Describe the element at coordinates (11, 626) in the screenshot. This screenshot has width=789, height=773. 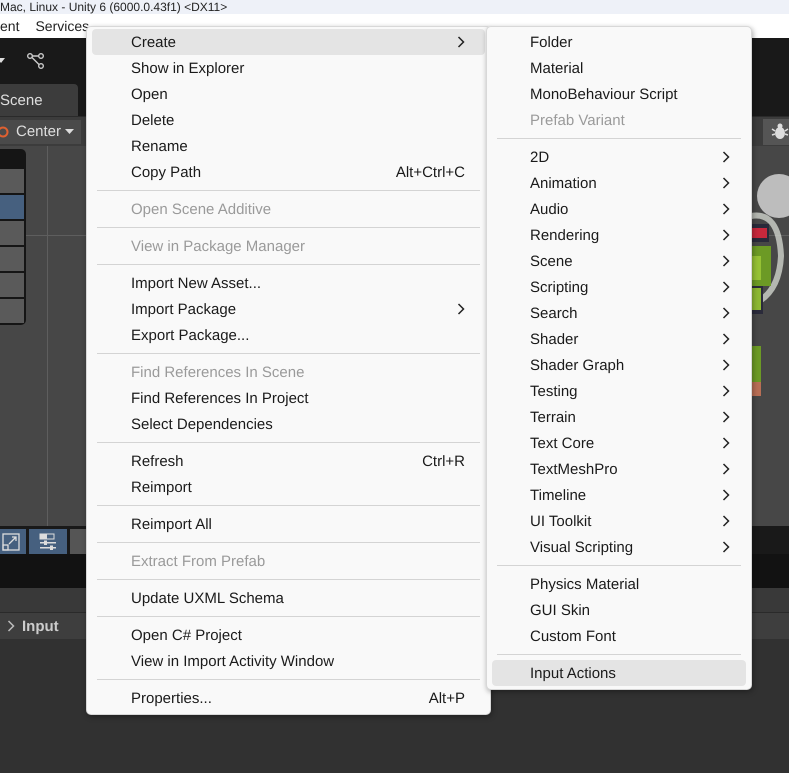
I see `chevron-right-icon` at that location.